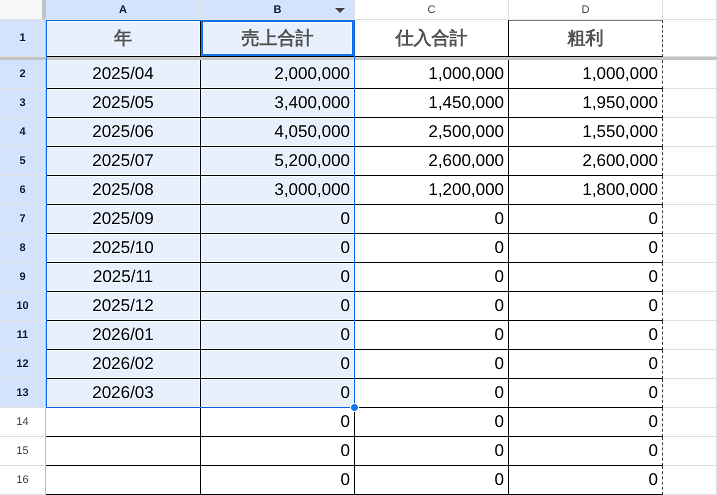 The image size is (717, 495). What do you see at coordinates (278, 190) in the screenshot?
I see `table-cell: 3,000,000` at bounding box center [278, 190].